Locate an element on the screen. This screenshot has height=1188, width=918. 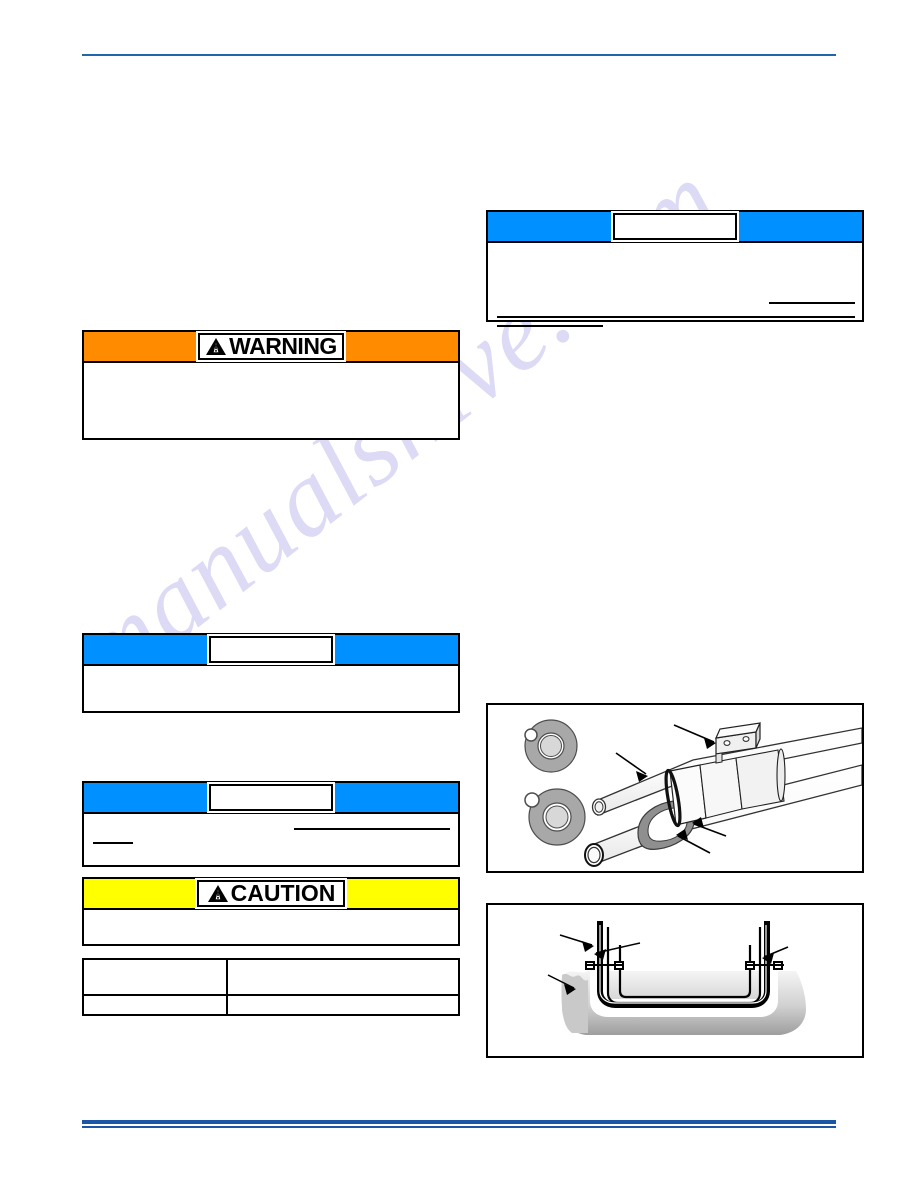
caution-alert-header: CAUTION is located at coordinates (271, 894).